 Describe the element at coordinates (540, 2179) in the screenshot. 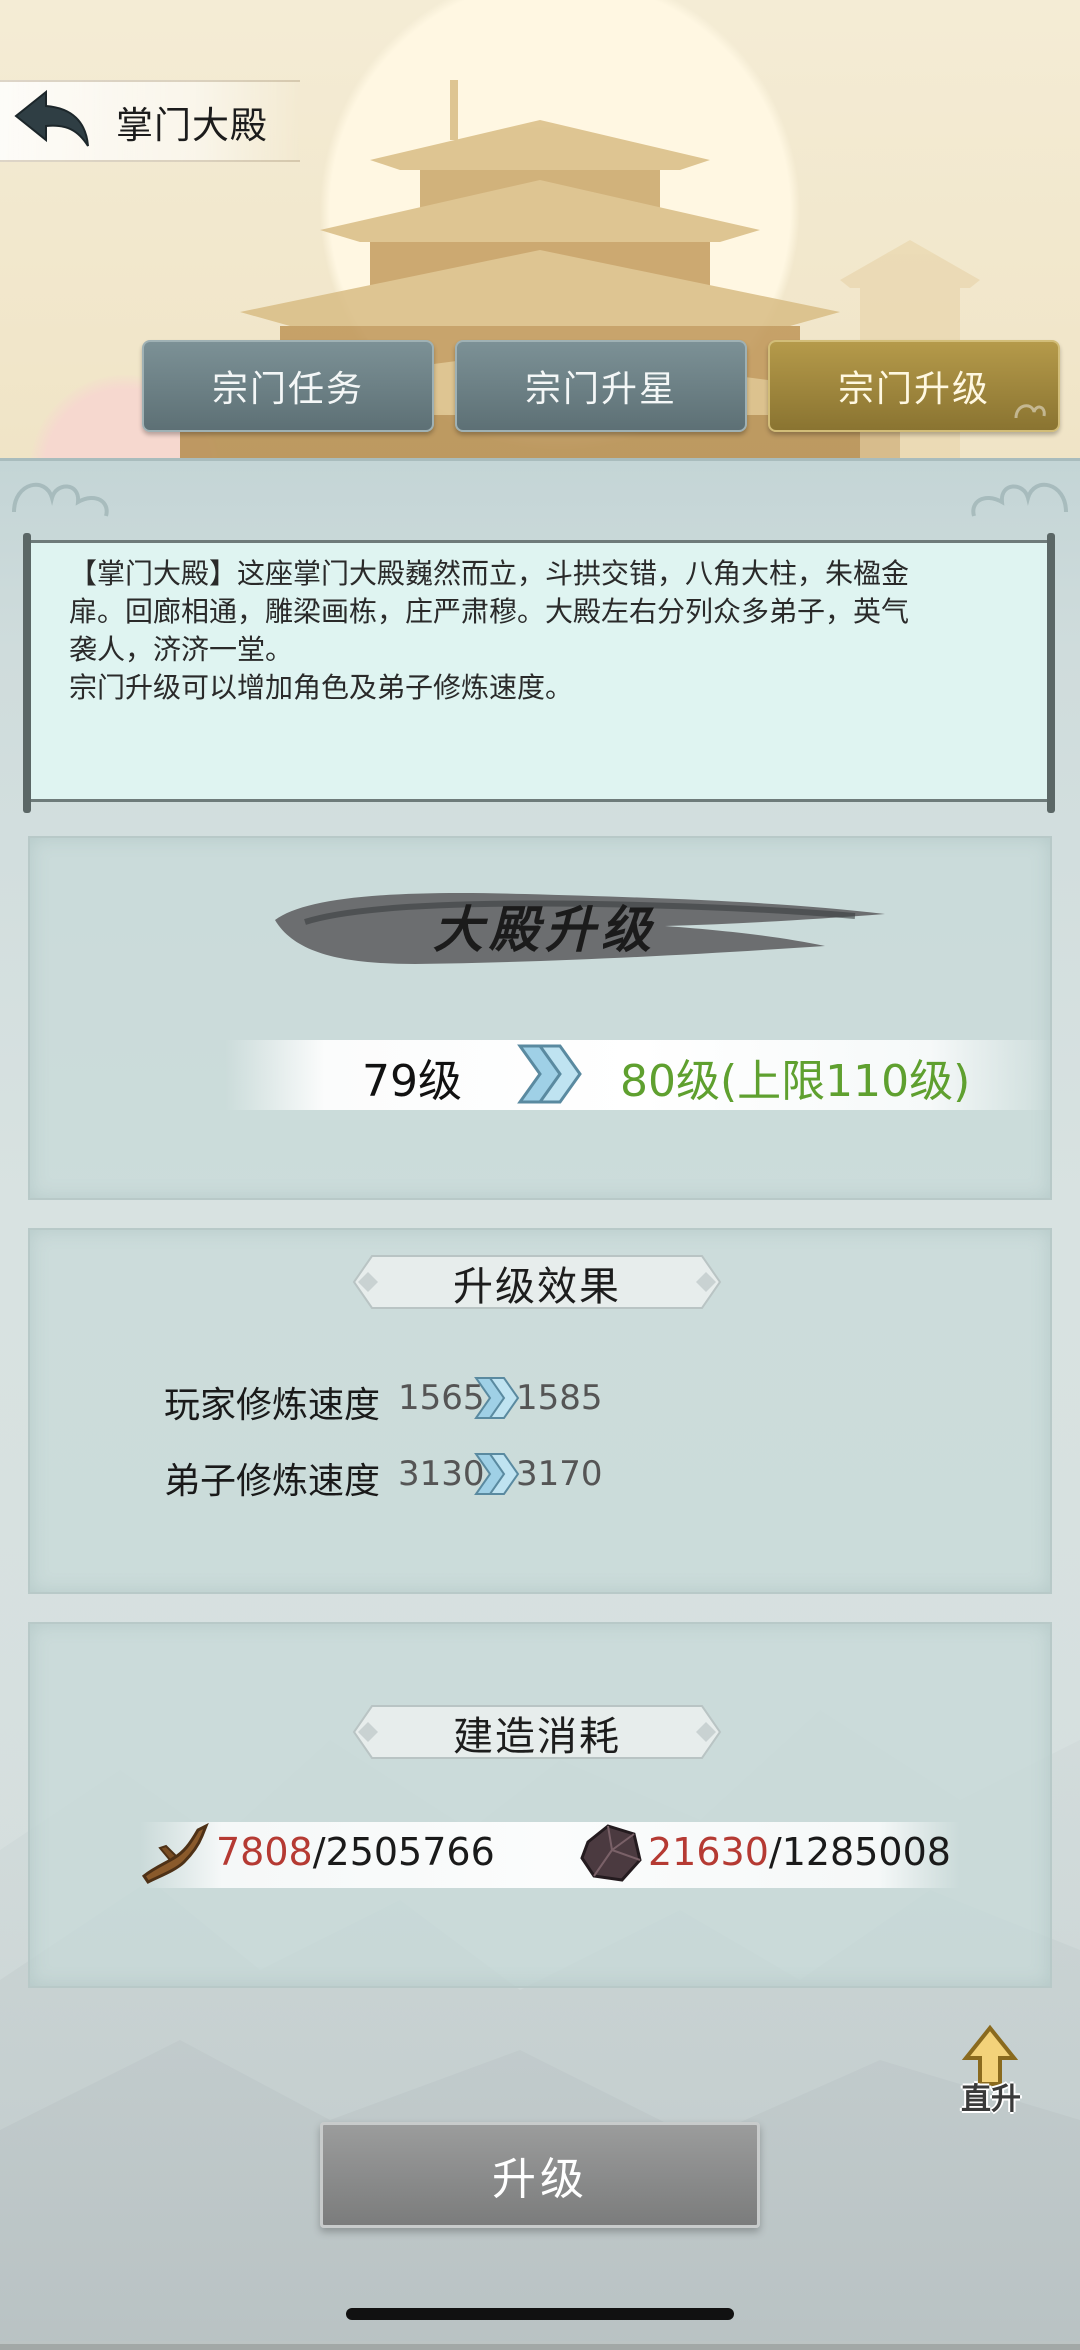

I see `upgrade-button-label: 升级` at that location.